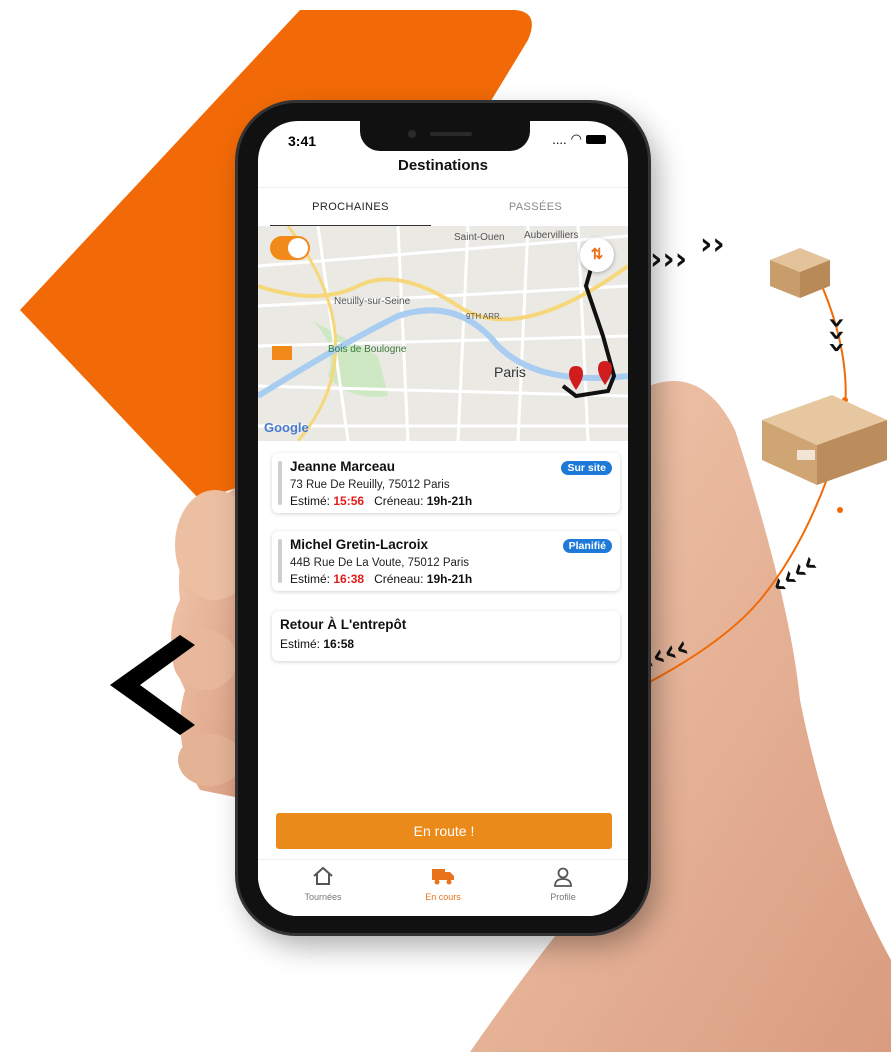 This screenshot has height=1052, width=891. I want to click on stop-address: 73 Rue De Reuilly, 75012 Paris, so click(370, 485).